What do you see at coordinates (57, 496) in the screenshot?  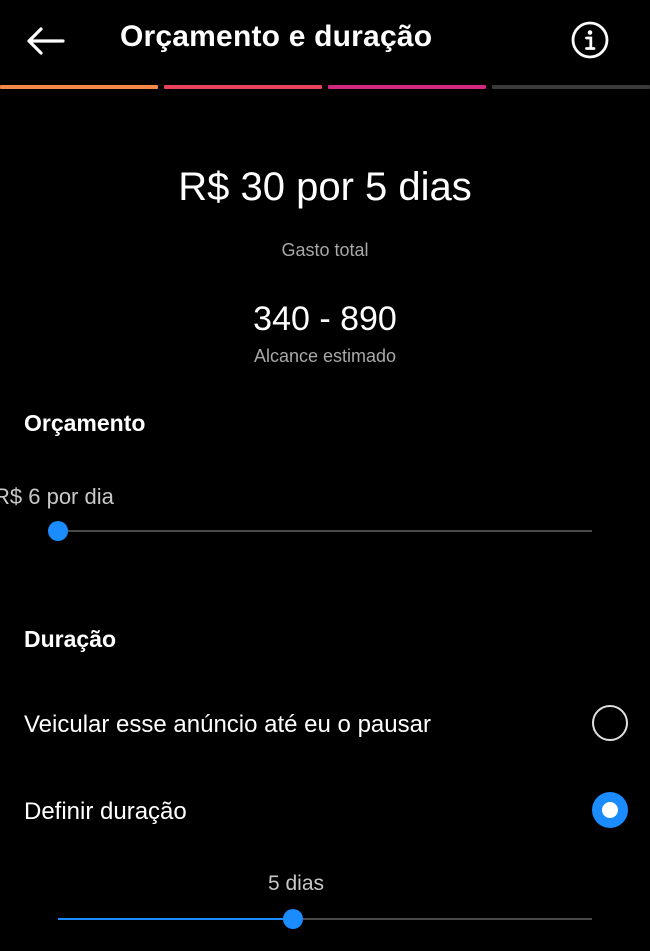 I see `budget-per-day-value: R$ 6 por dia` at bounding box center [57, 496].